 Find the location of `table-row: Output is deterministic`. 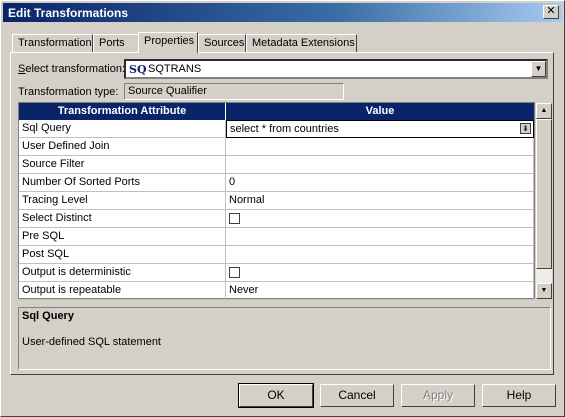

table-row: Output is deterministic is located at coordinates (277, 273).